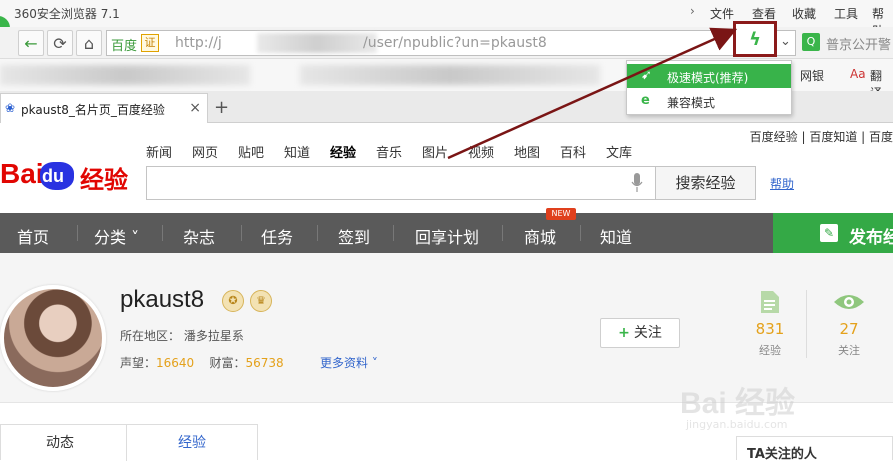 The width and height of the screenshot is (893, 462). What do you see at coordinates (297, 151) in the screenshot?
I see `channel-zhidao: 知道` at bounding box center [297, 151].